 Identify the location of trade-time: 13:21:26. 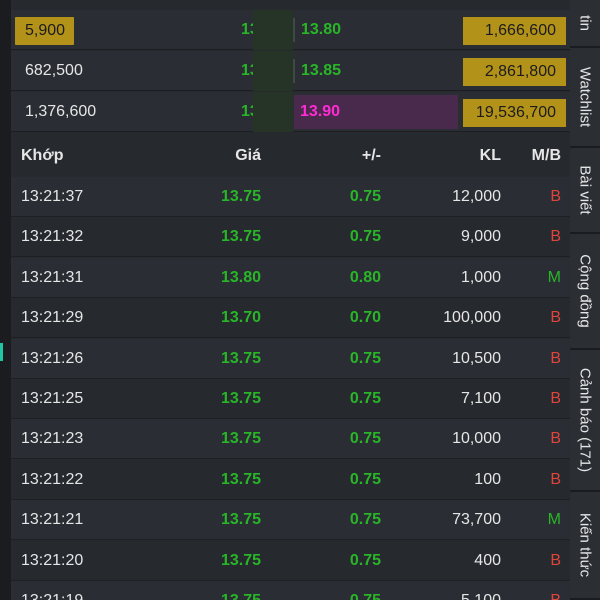
(52, 358).